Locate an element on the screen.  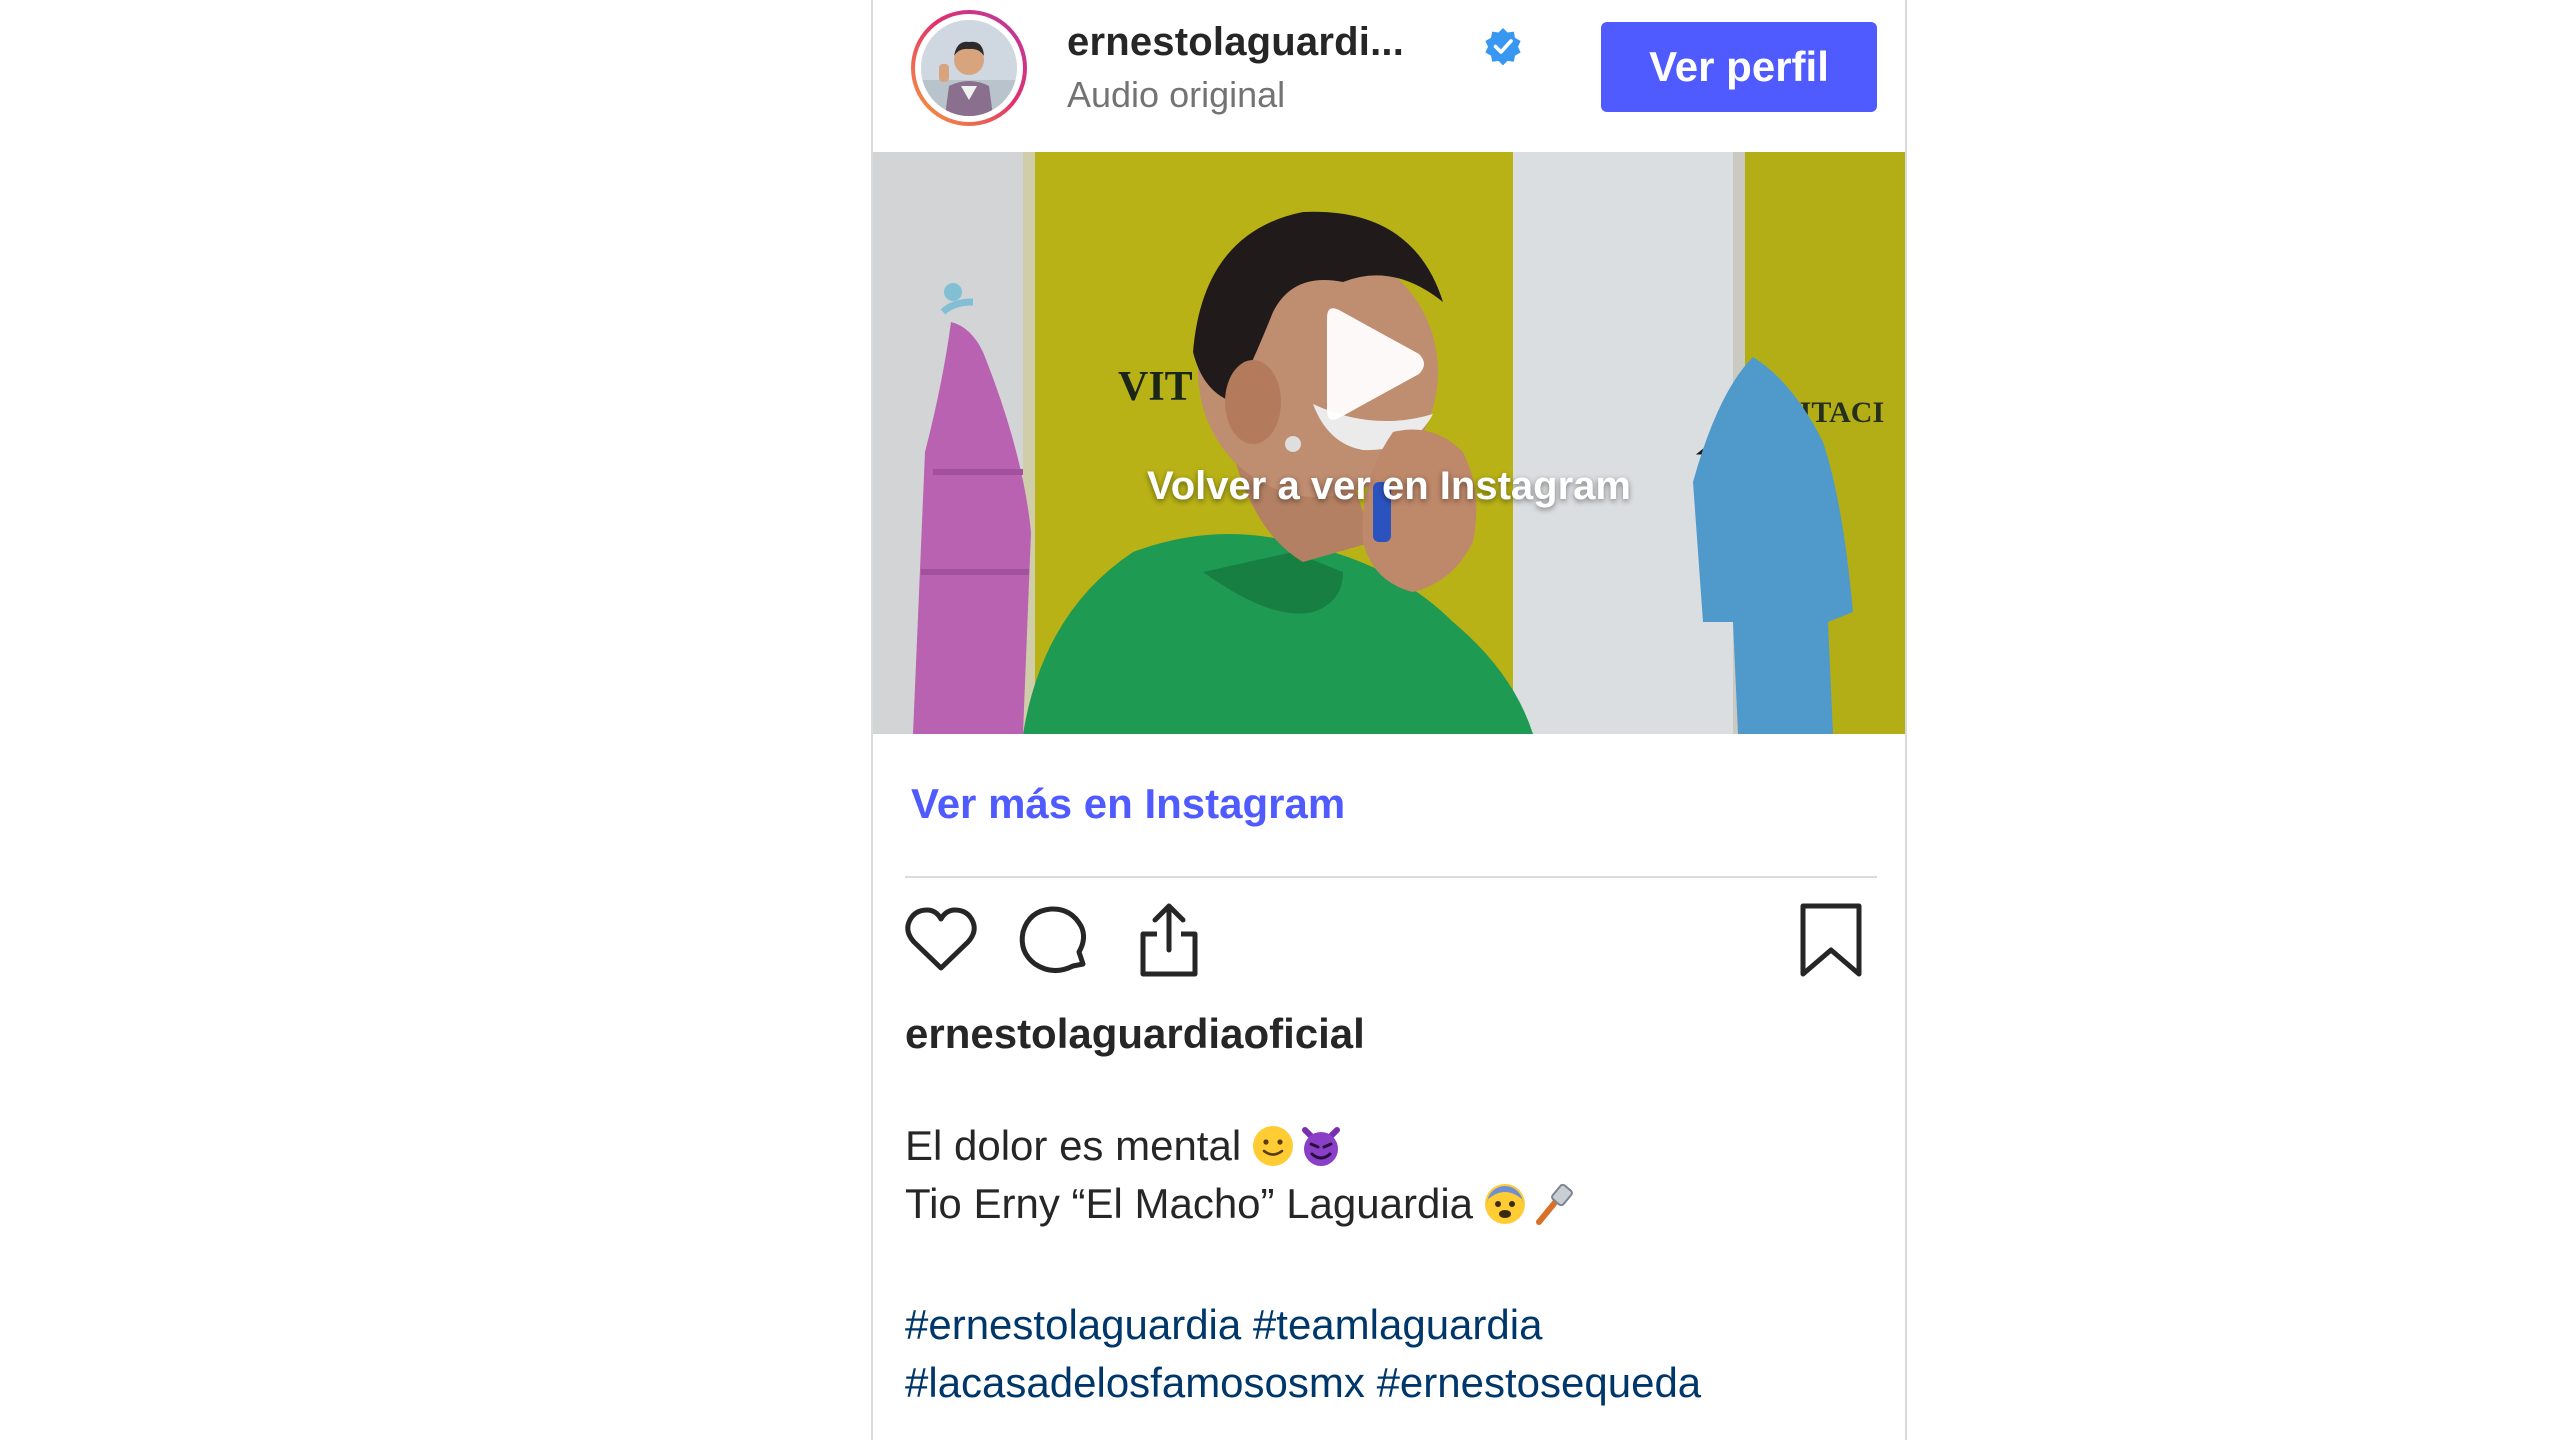
caption-line-1: El dolor es mental is located at coordinates (1124, 1146).